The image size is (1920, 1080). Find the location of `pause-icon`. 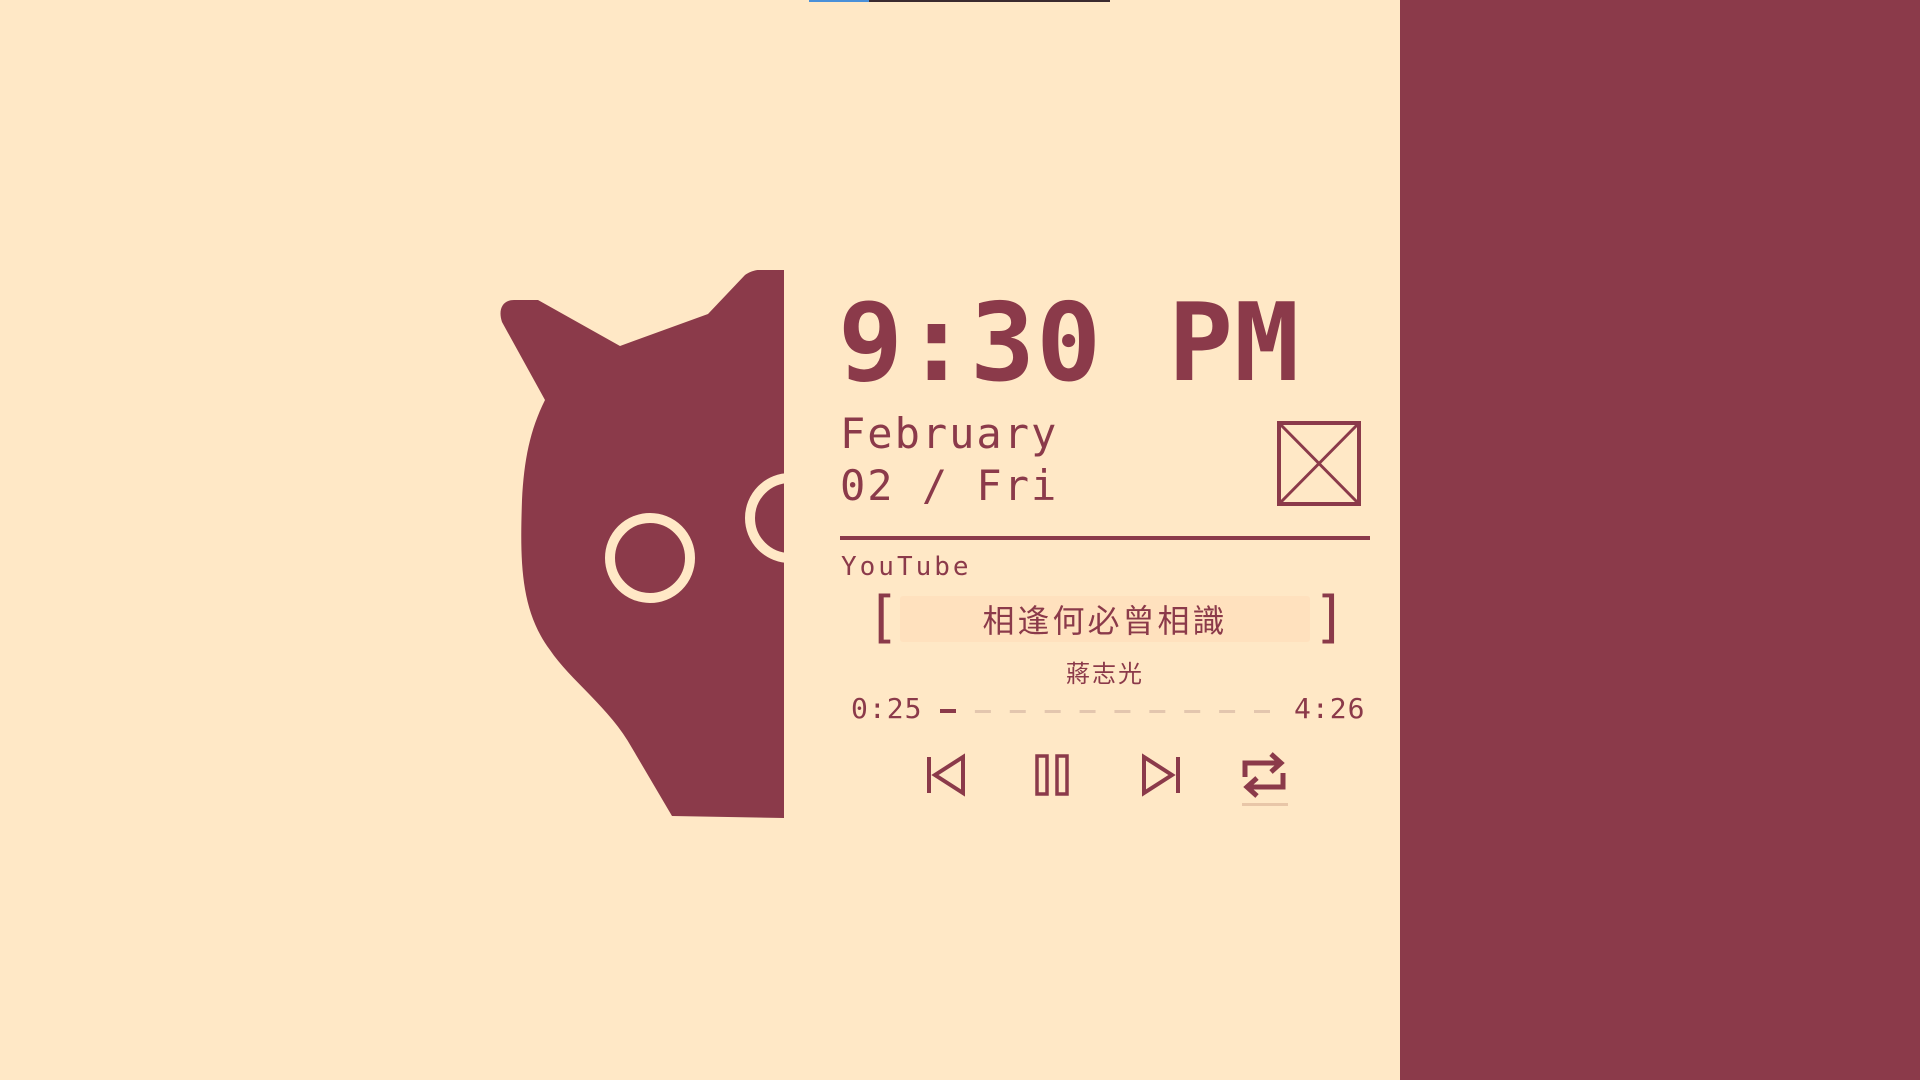

pause-icon is located at coordinates (1052, 775).